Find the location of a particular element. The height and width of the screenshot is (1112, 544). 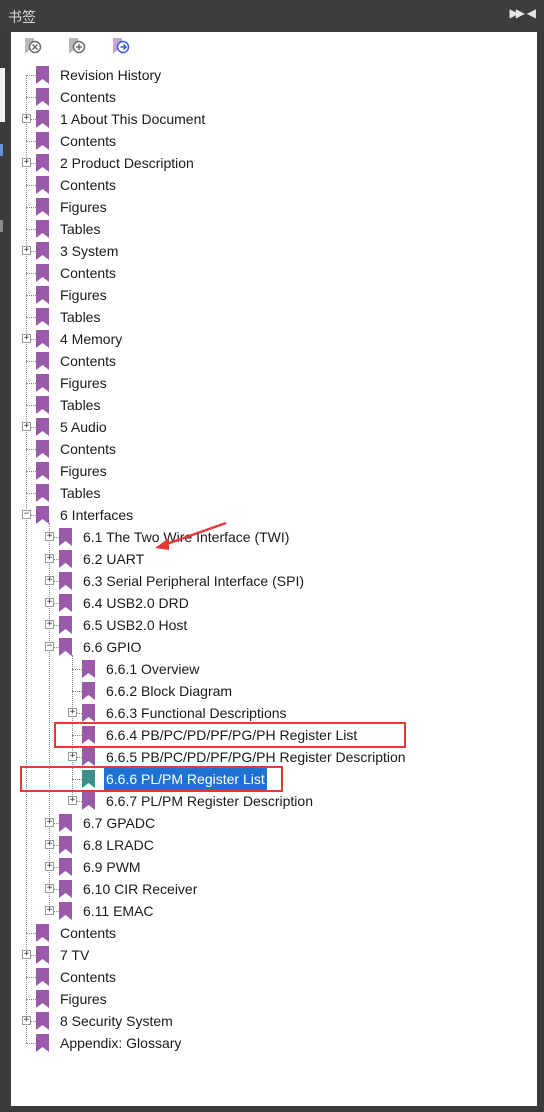

bookmark-label: 6.5 USB2.0 Host is located at coordinates (135, 625).